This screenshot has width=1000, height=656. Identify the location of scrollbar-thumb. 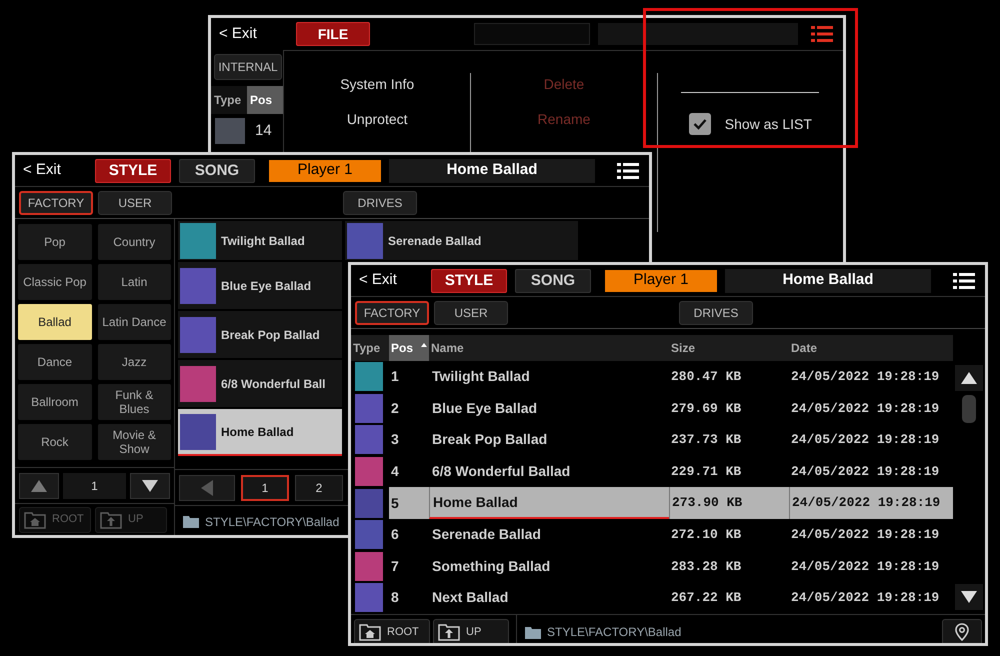
(969, 409).